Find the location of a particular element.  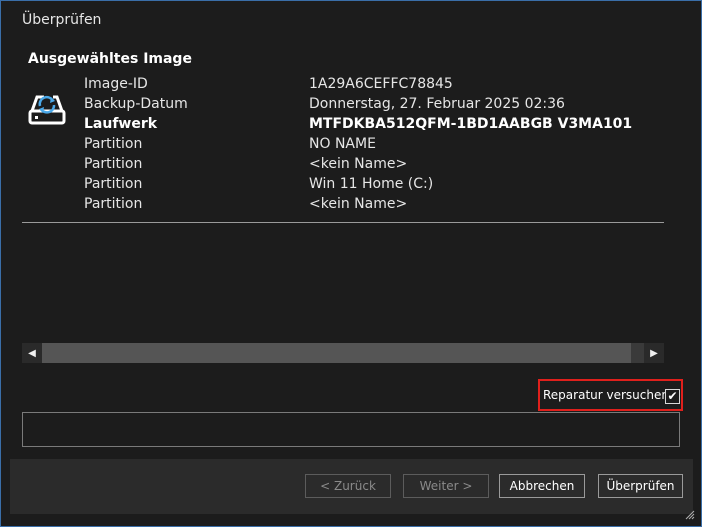

detail-label: Backup-Datum is located at coordinates (136, 104).